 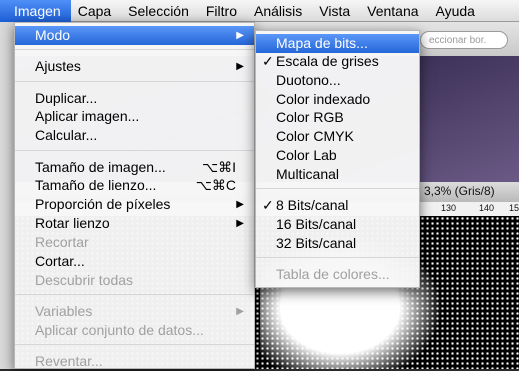 I want to click on menu-item-escala-grises: ✓ Escala de grises, so click(x=337, y=61).